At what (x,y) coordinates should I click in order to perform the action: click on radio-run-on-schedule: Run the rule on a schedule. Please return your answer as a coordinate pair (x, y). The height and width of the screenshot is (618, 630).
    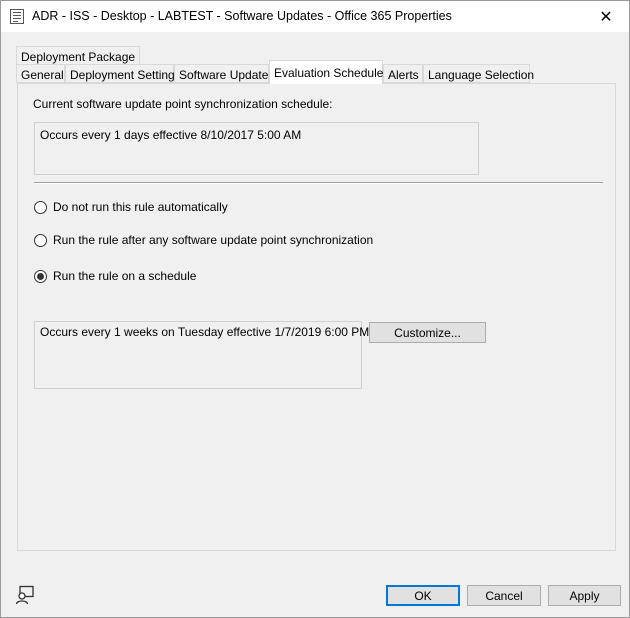
    Looking at the image, I should click on (115, 276).